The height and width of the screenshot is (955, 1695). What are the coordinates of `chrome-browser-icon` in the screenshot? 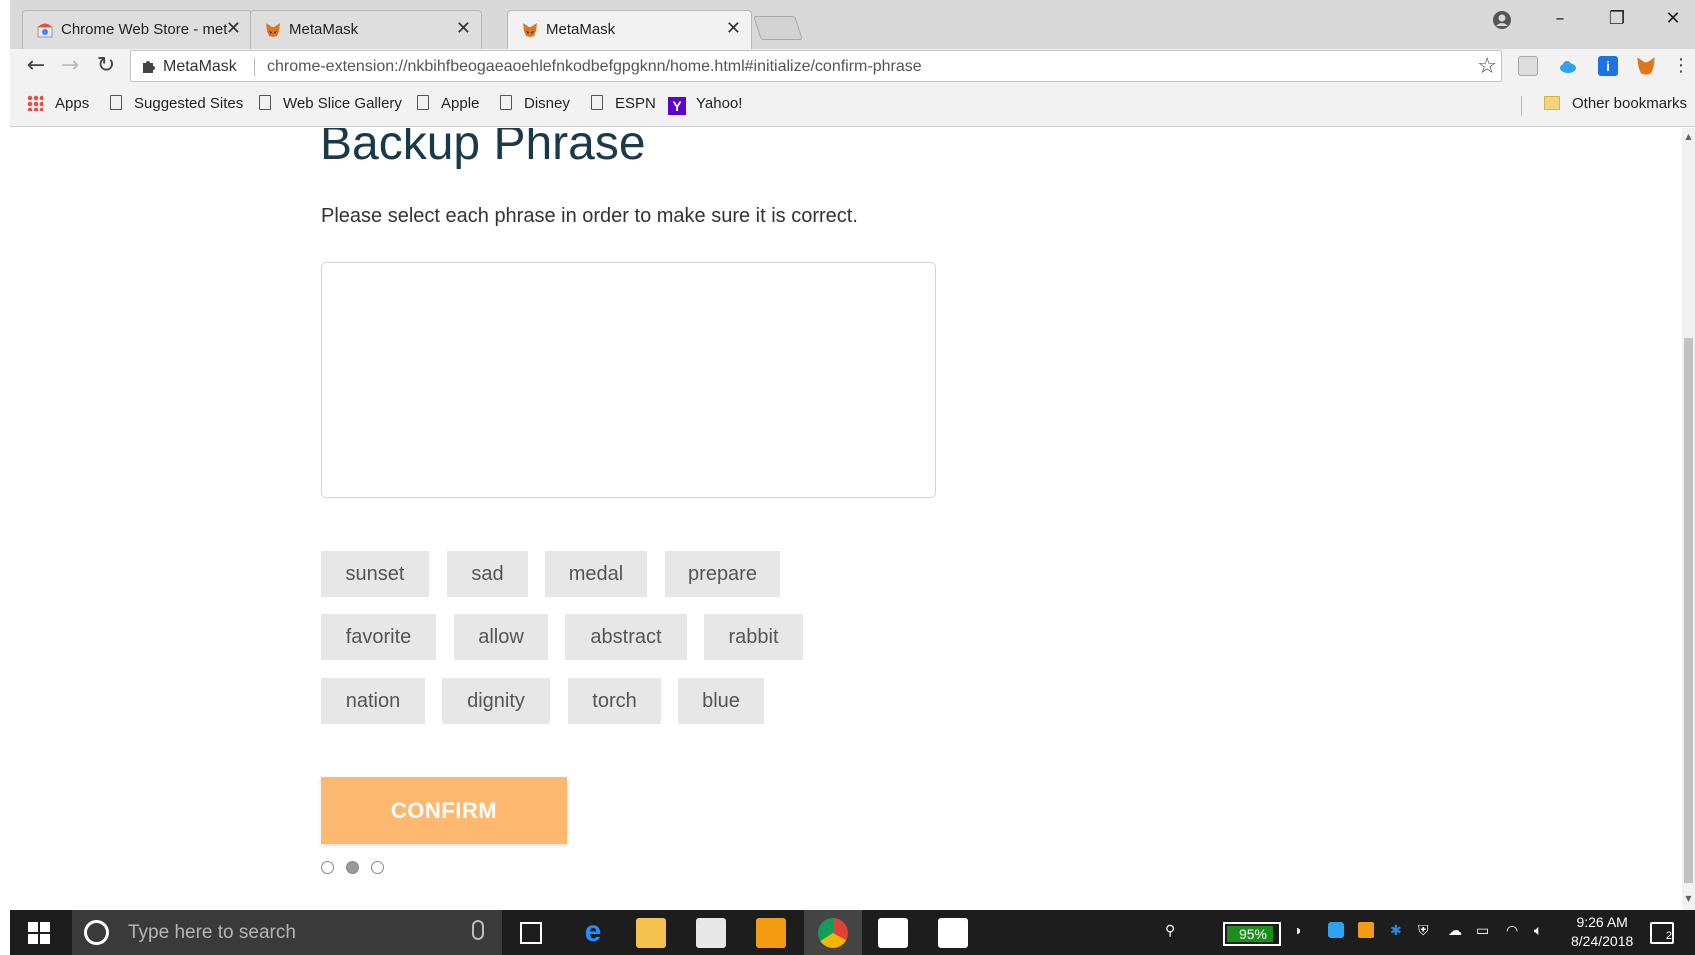 It's located at (833, 933).